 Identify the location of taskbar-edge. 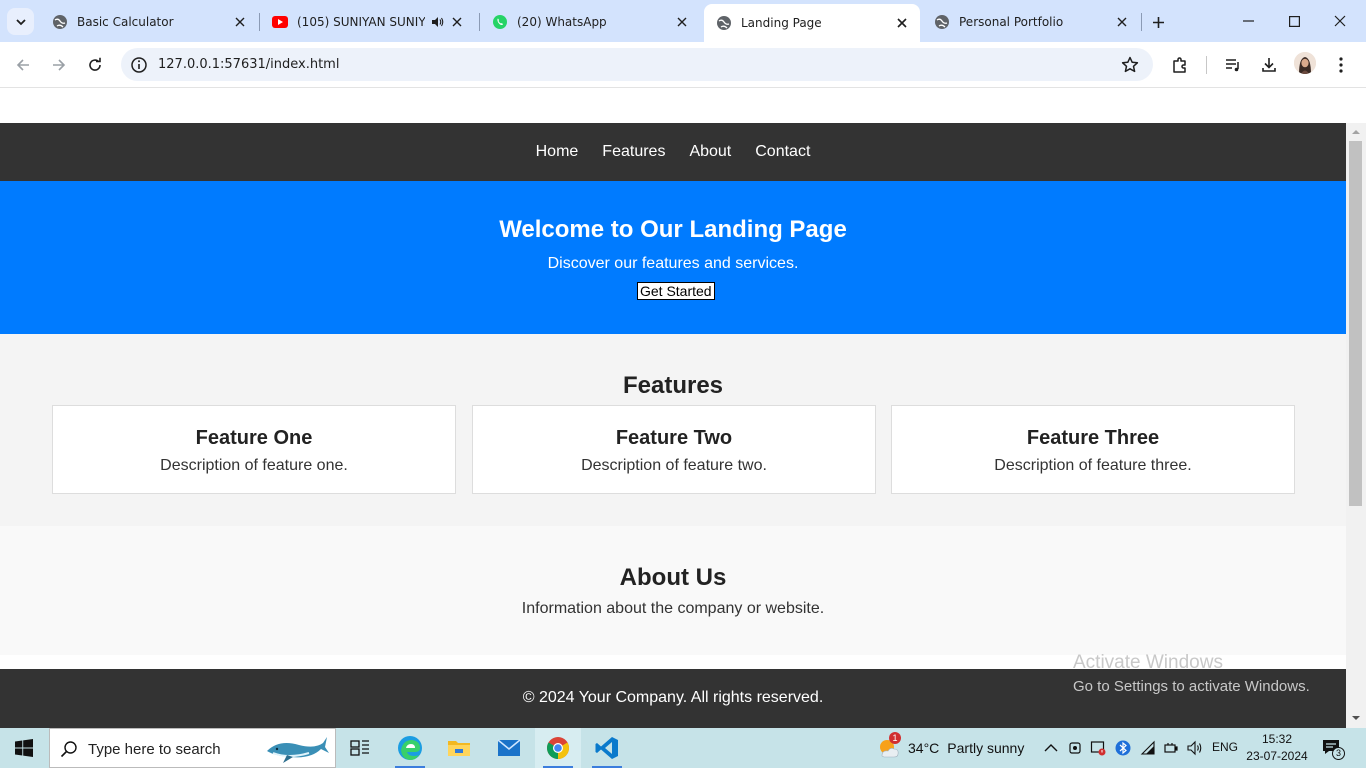
(410, 748).